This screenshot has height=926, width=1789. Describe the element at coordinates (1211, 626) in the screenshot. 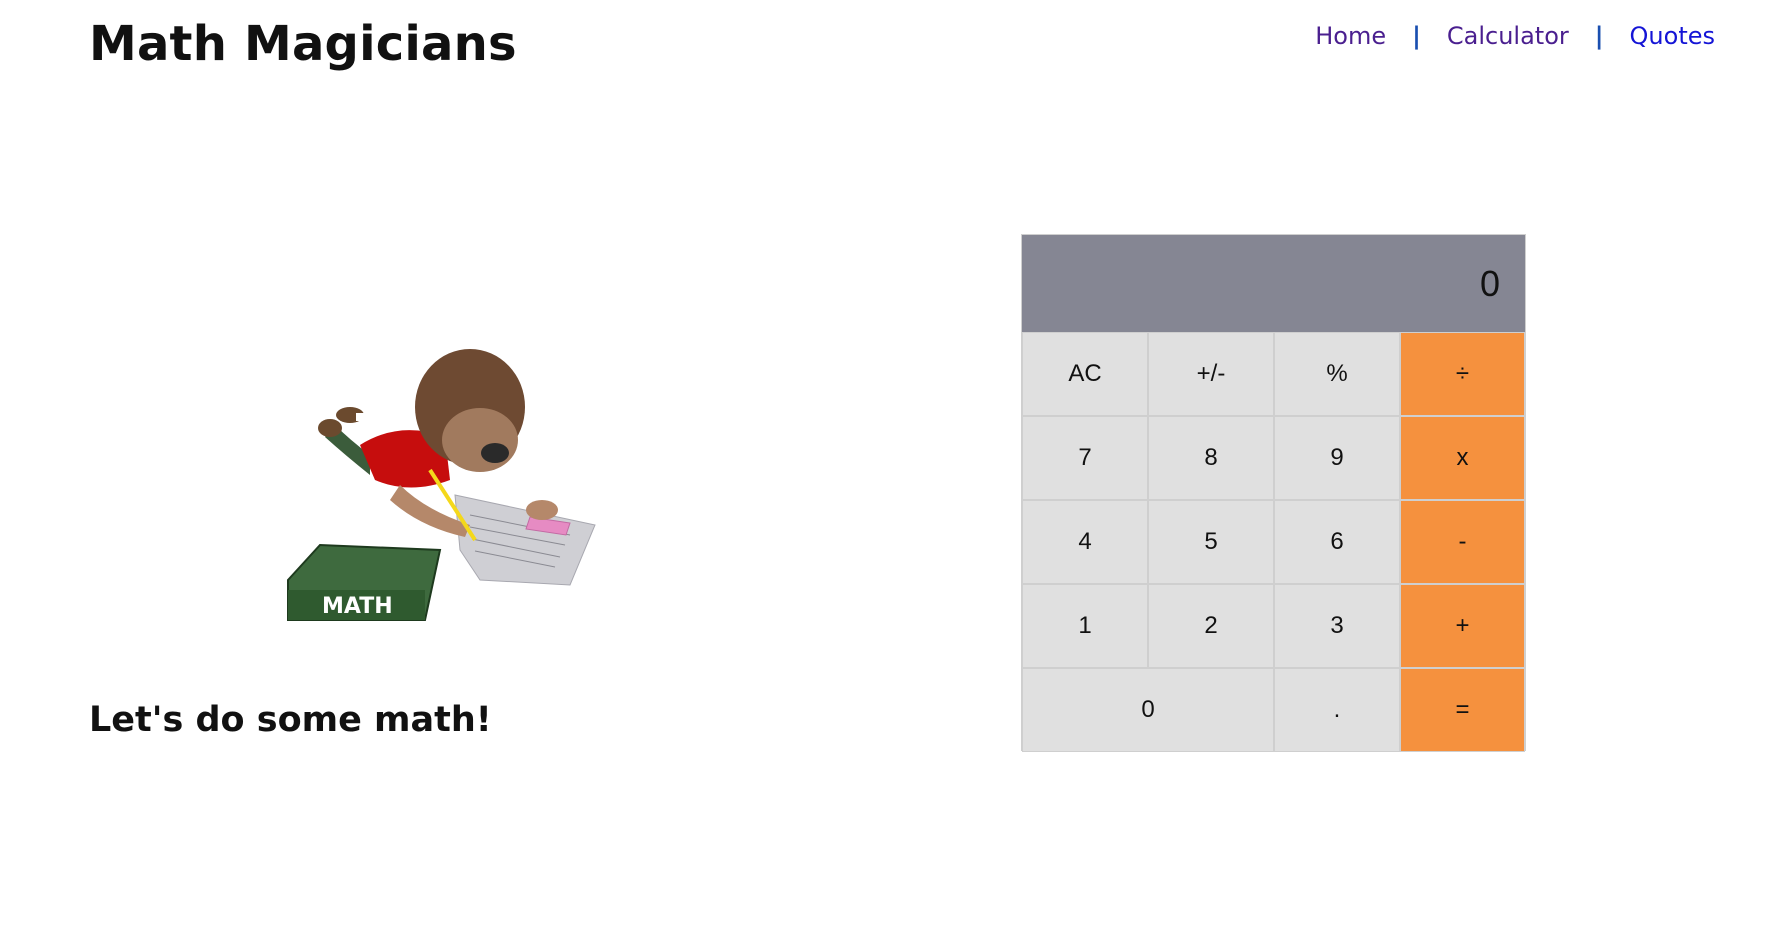

I see `digit-2-button: 2` at that location.